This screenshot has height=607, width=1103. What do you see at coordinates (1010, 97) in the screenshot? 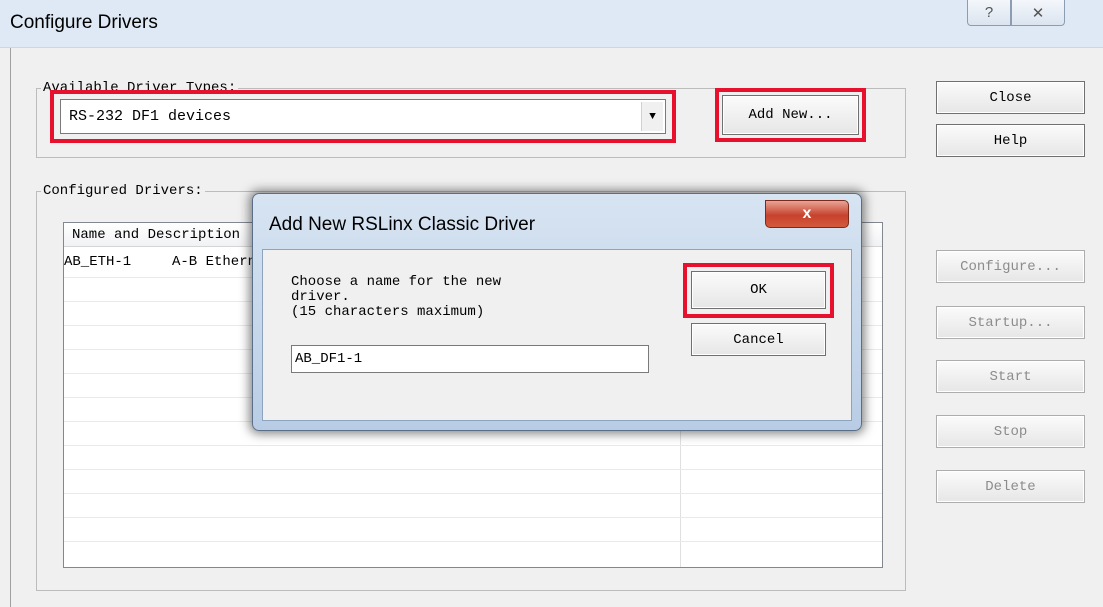
I see `close-button: Close` at bounding box center [1010, 97].